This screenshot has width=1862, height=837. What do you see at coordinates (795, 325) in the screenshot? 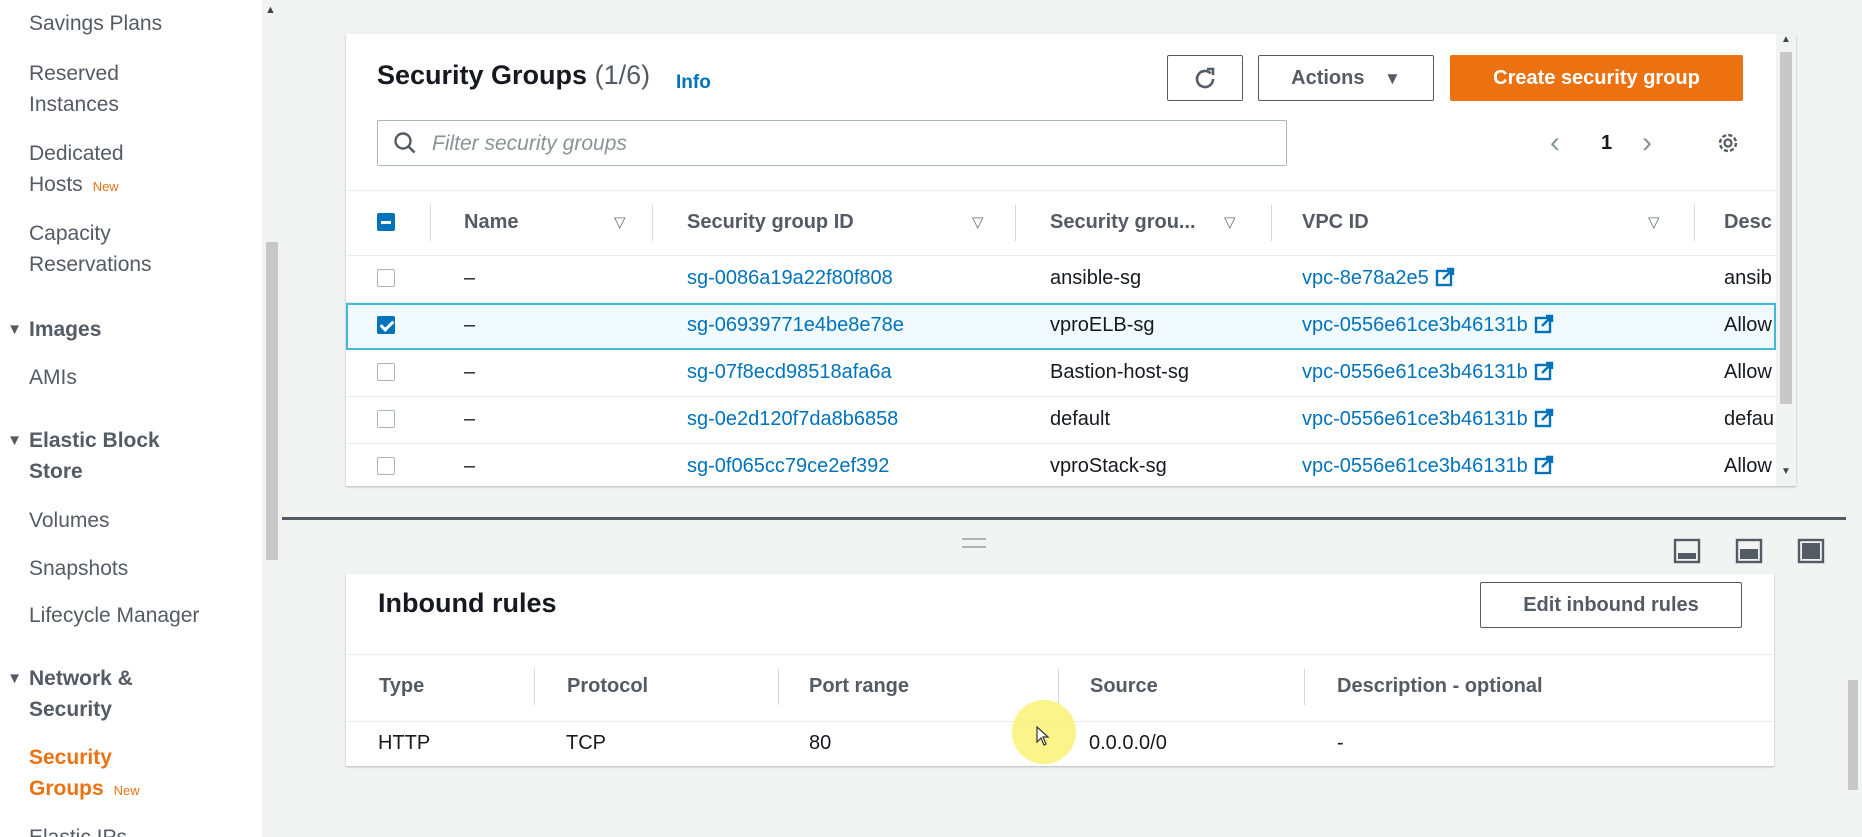
I see `security-group-id-link: sg-06939771e4be8e78e` at bounding box center [795, 325].